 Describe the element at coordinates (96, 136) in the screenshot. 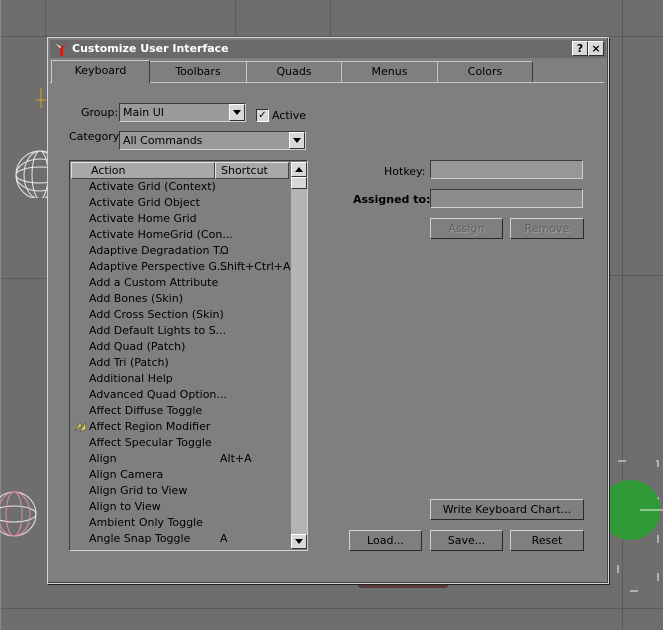

I see `category-label: Category:` at that location.